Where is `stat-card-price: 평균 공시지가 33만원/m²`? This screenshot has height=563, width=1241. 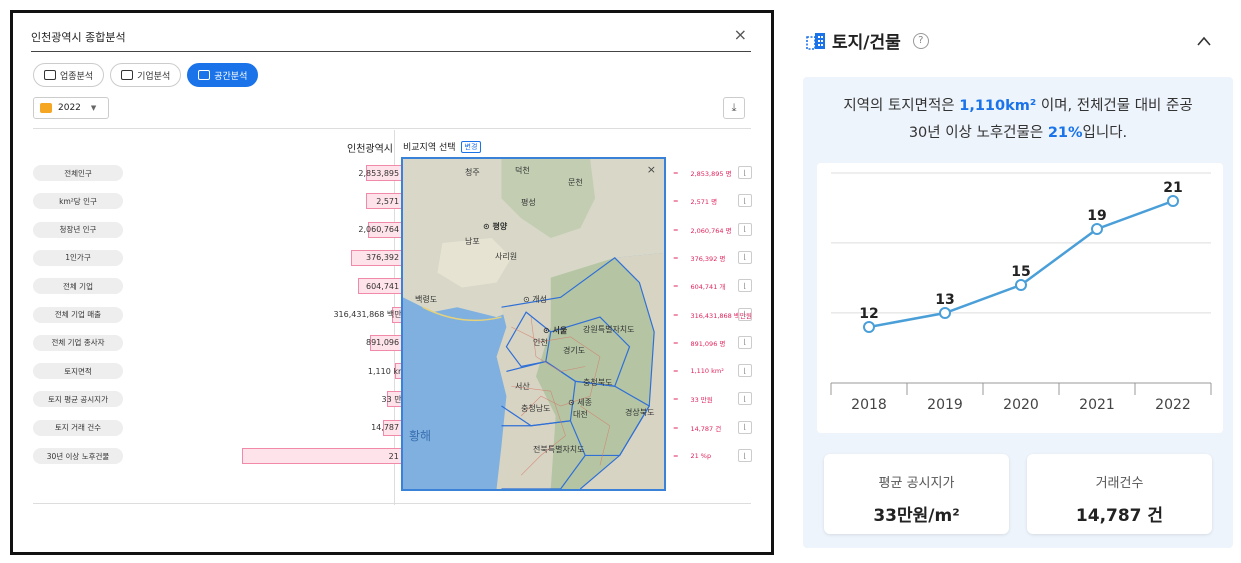
stat-card-price: 평균 공시지가 33만원/m² is located at coordinates (916, 494).